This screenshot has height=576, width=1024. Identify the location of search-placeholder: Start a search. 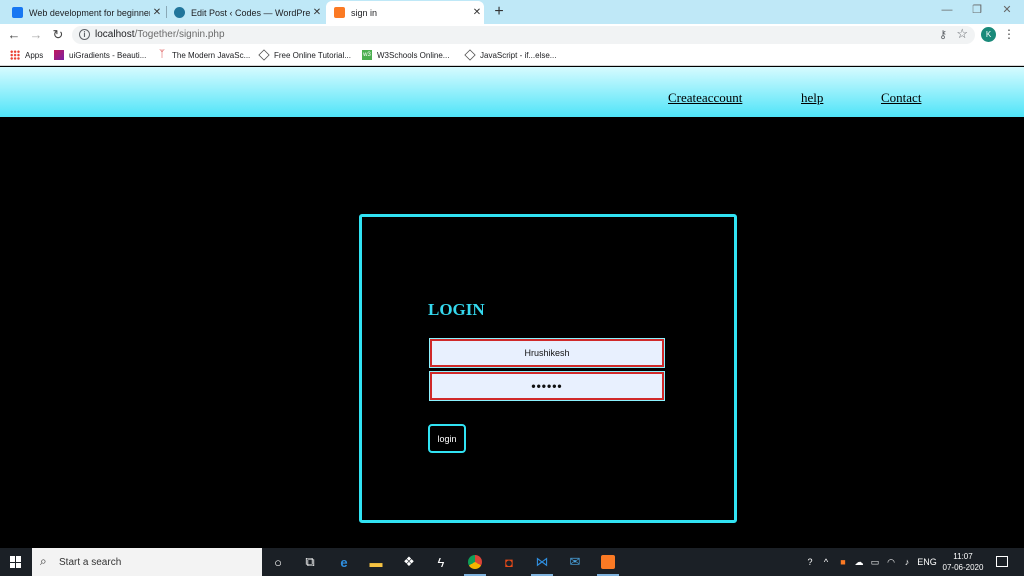
(90, 562).